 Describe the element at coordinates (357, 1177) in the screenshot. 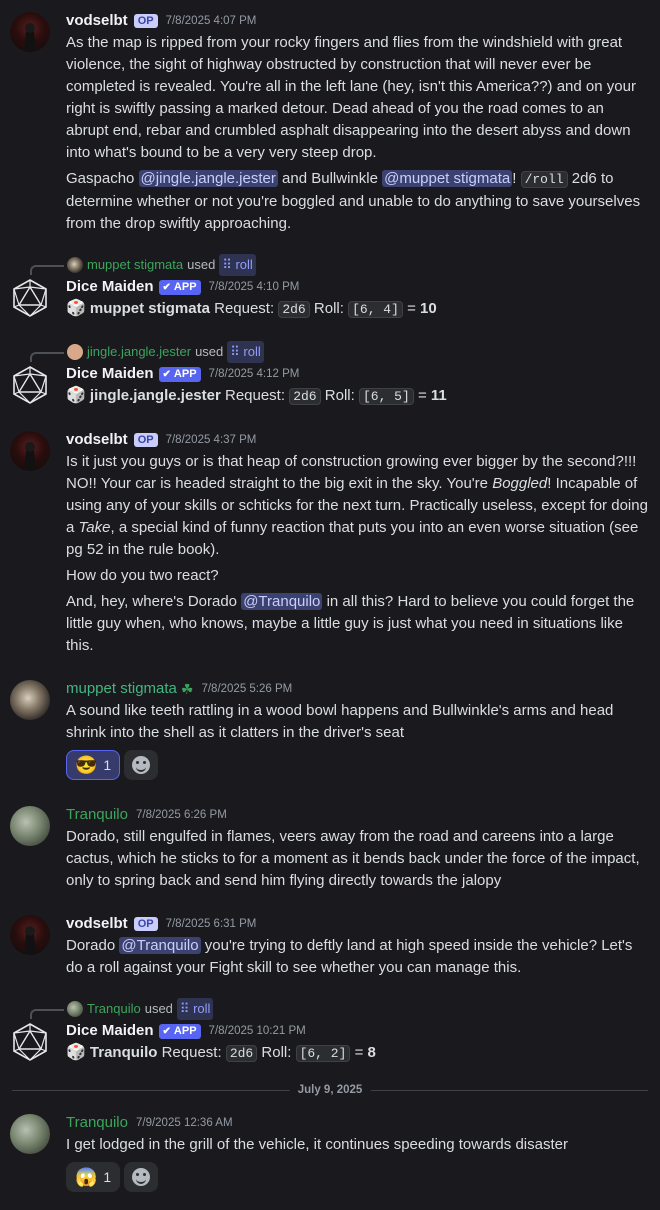

I see `reactions: 😱 1` at that location.